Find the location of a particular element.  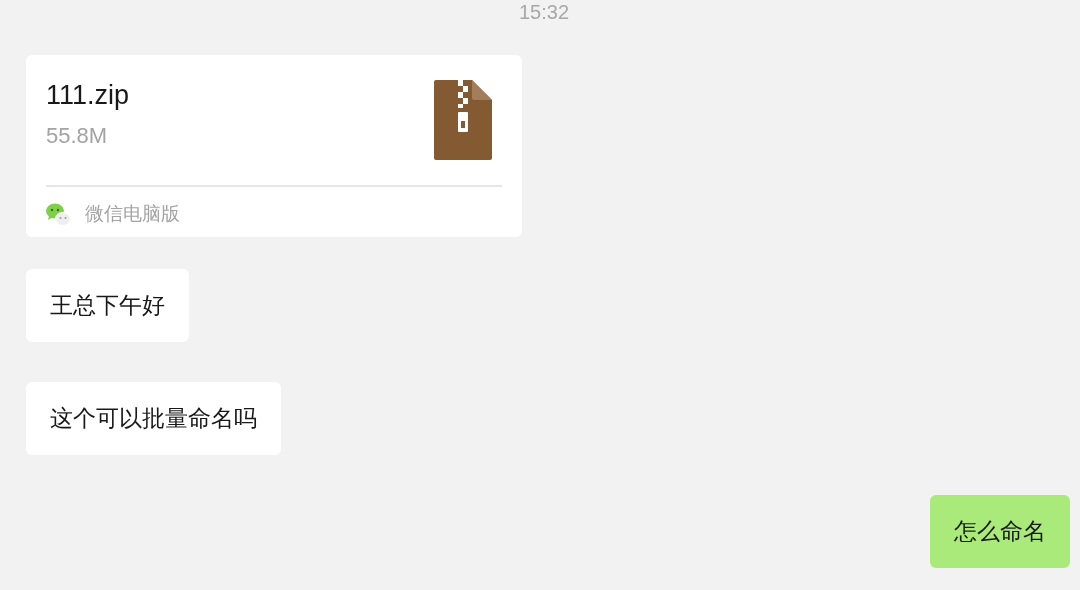

message-bubble: 这个可以批量命名吗 is located at coordinates (153, 418).